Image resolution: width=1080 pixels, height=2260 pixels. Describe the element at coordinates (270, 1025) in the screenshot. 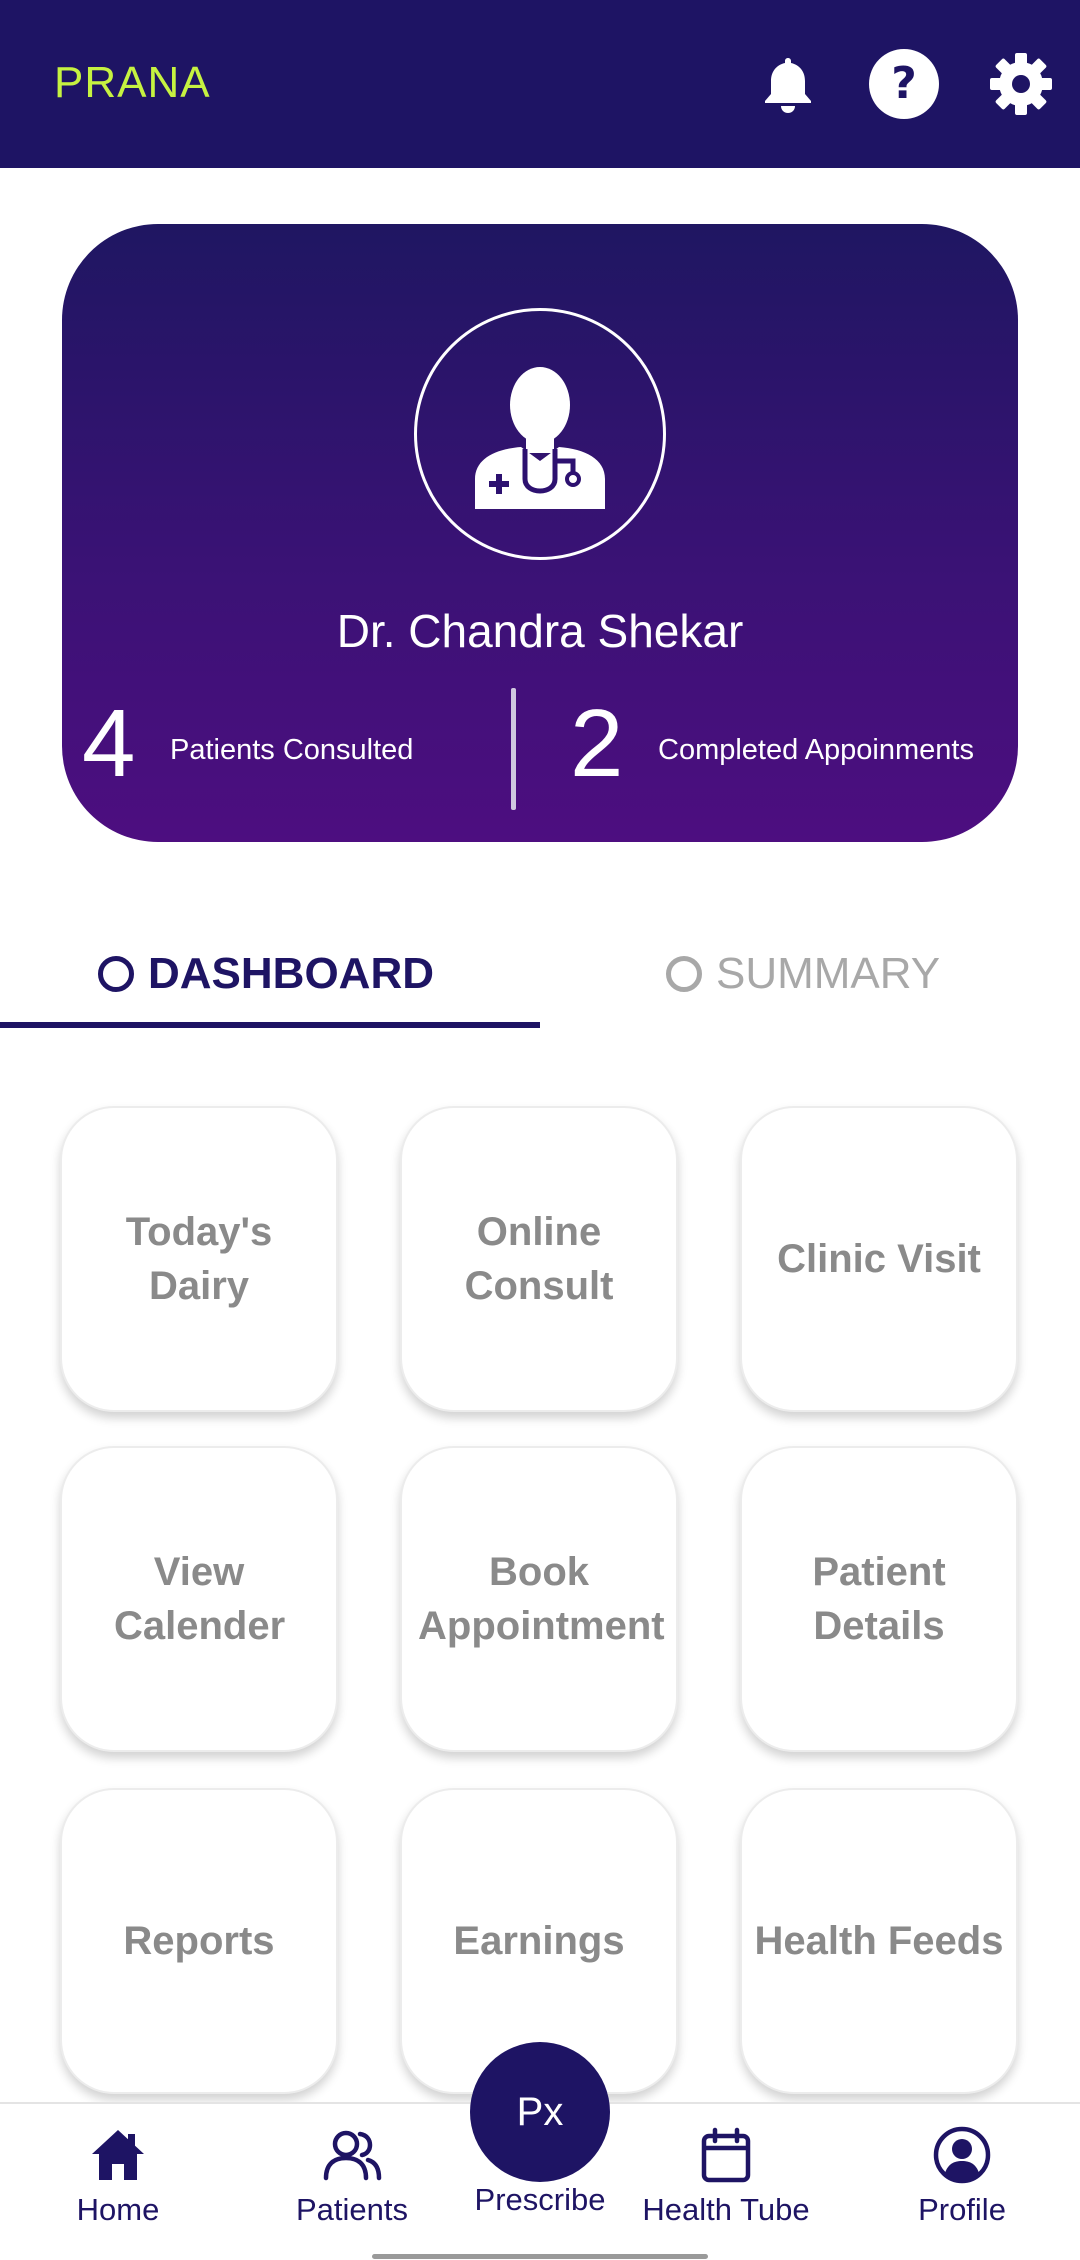

I see `active-tab-underline` at that location.